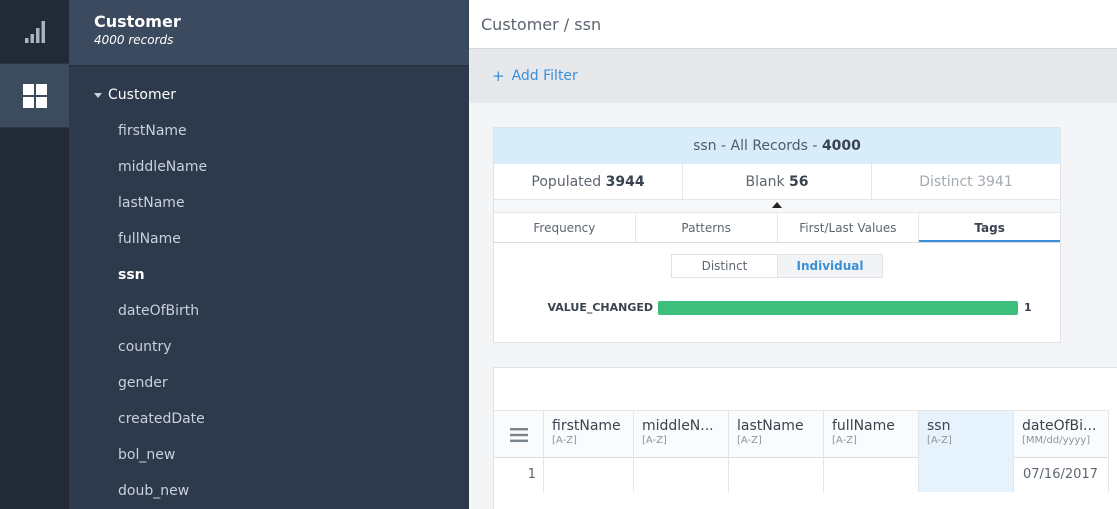 The image size is (1117, 509). What do you see at coordinates (777, 205) in the screenshot?
I see `pointer-arrow-icon` at bounding box center [777, 205].